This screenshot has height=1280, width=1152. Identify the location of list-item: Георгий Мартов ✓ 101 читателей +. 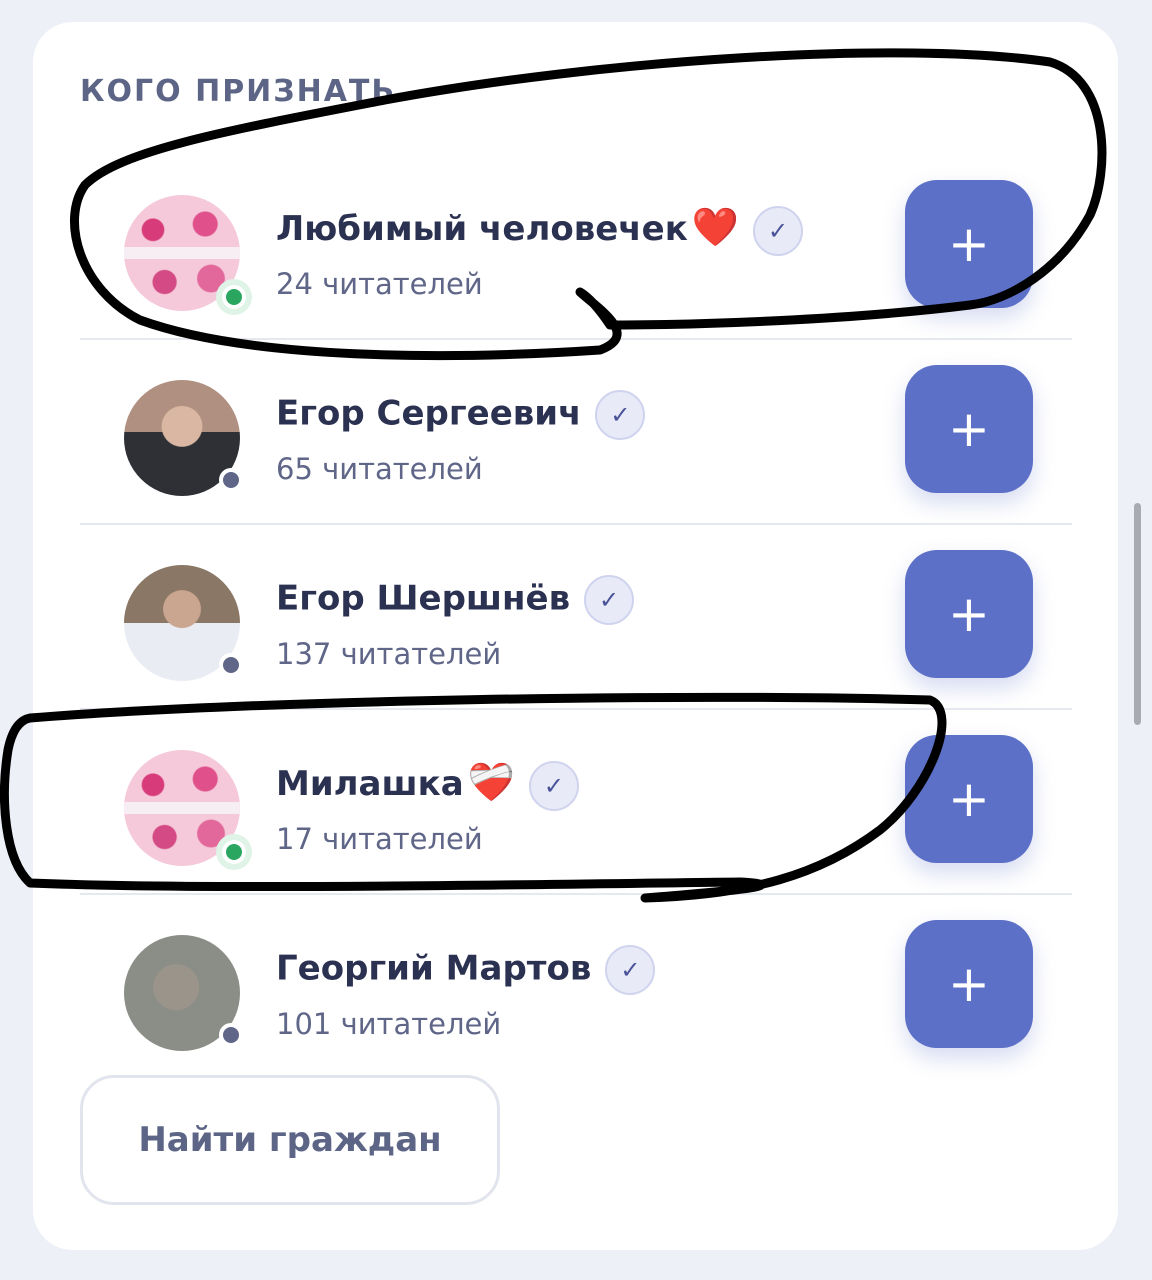
(576, 987).